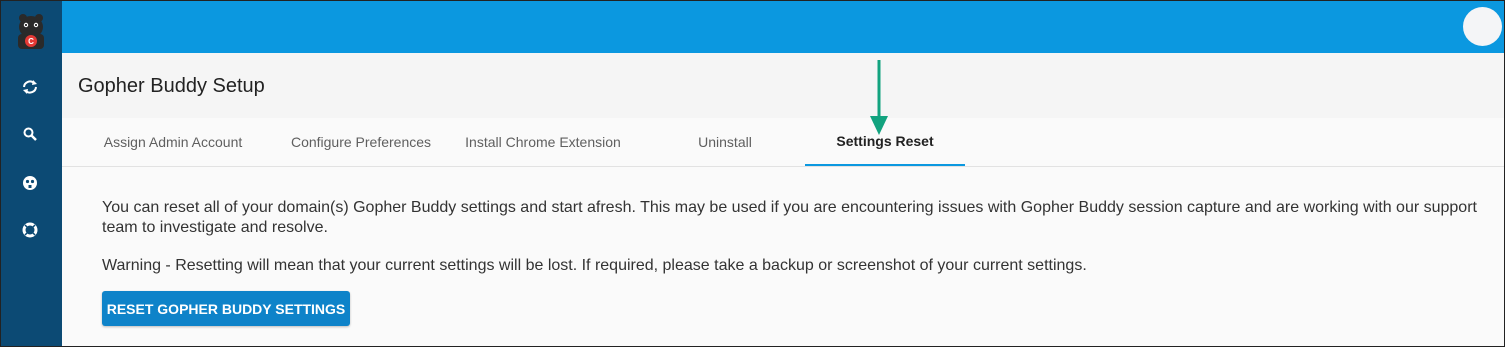  What do you see at coordinates (361, 142) in the screenshot?
I see `tab-configure-preferences: Configure Preferences` at bounding box center [361, 142].